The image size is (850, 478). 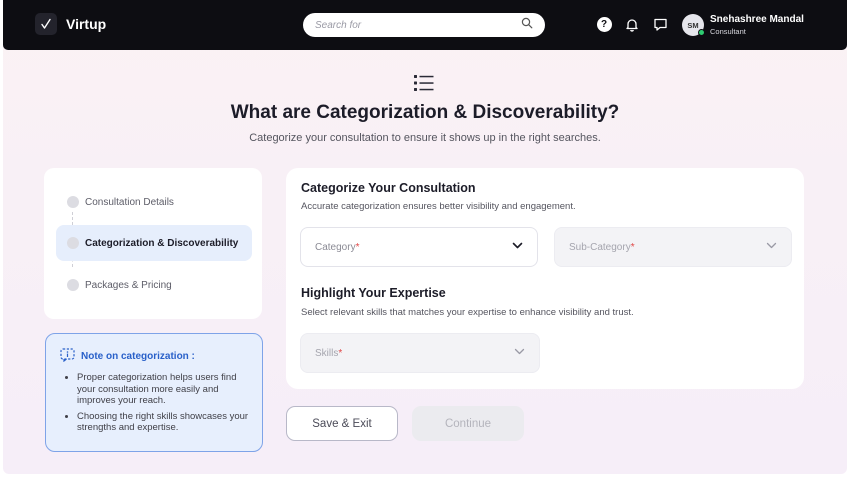 What do you see at coordinates (162, 243) in the screenshot?
I see `step-label: Categorization & Discoverability` at bounding box center [162, 243].